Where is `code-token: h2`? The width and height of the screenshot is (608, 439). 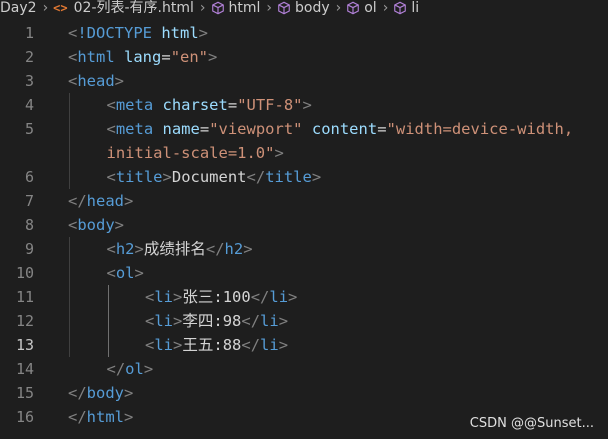
code-token: h2 is located at coordinates (234, 249).